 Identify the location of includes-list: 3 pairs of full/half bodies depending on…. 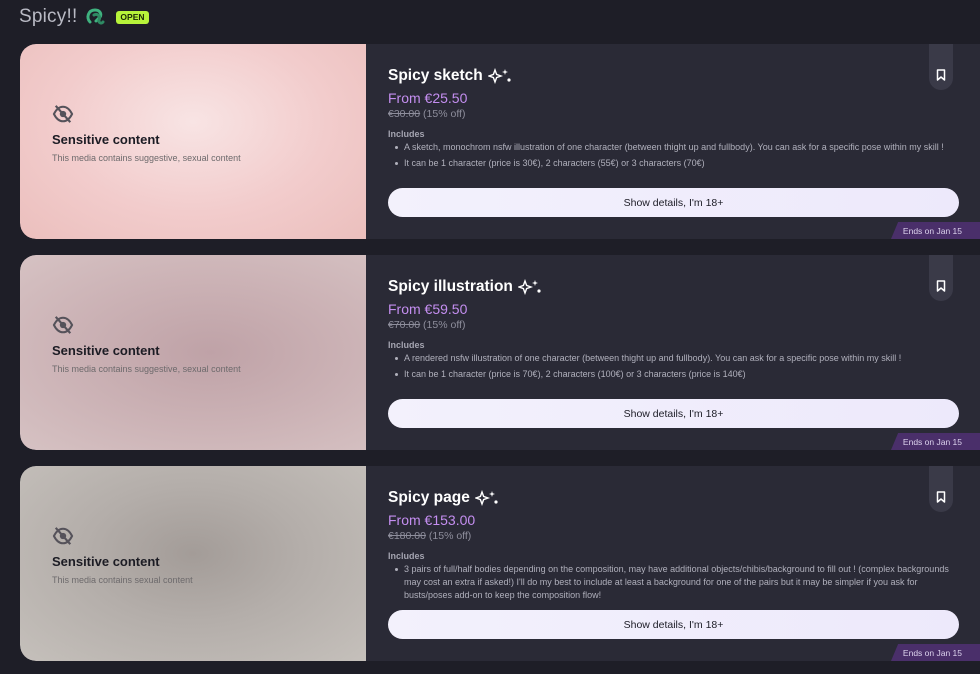
(670, 583).